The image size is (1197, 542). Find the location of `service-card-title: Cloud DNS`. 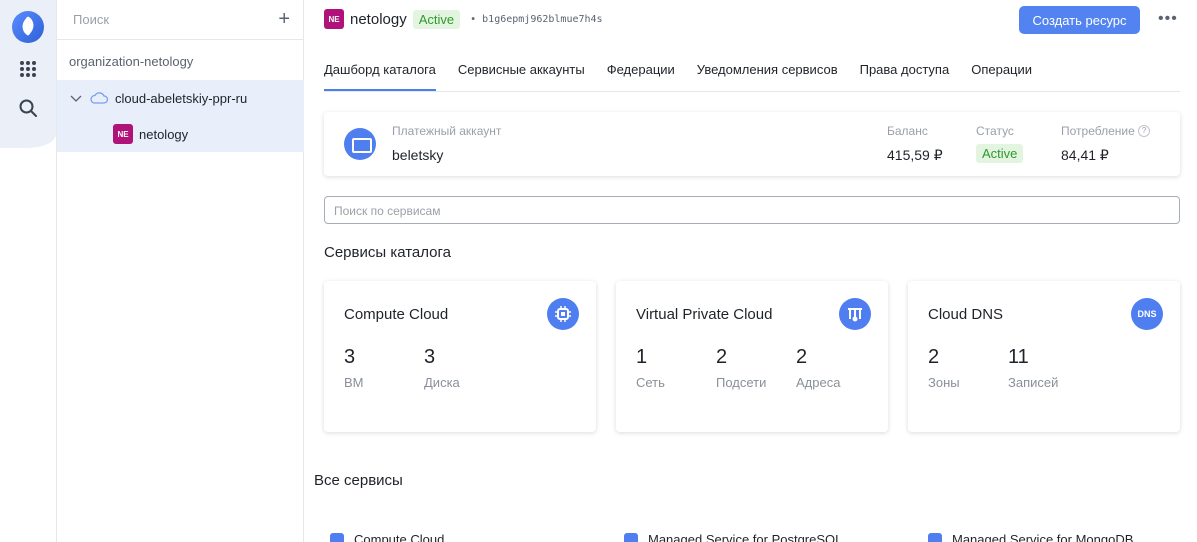

service-card-title: Cloud DNS is located at coordinates (966, 314).